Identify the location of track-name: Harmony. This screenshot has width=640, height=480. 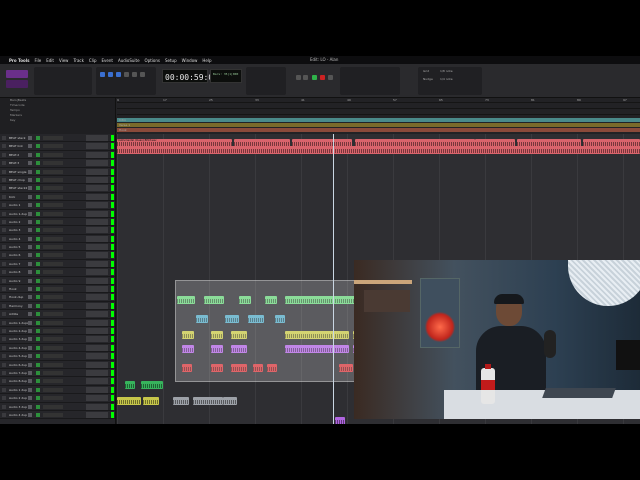
(16, 306).